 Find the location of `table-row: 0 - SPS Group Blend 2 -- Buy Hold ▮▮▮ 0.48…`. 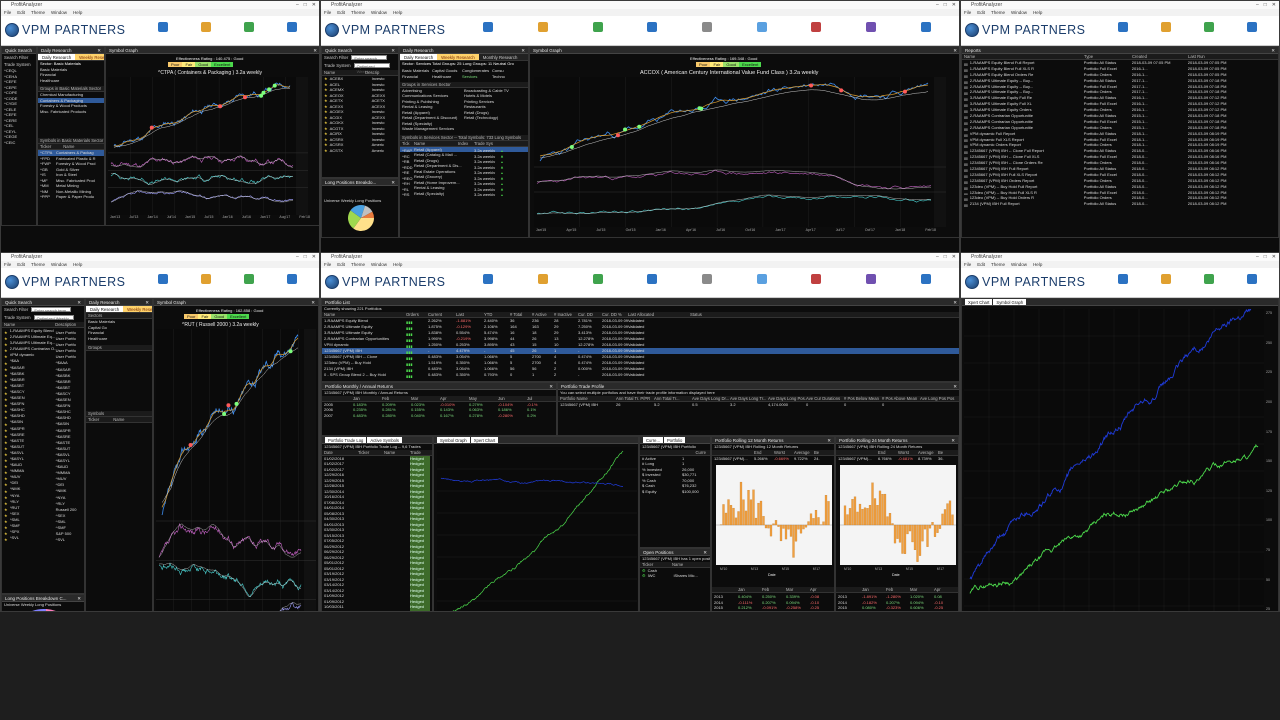

table-row: 0 - SPS Group Blend 2 -- Buy Hold ▮▮▮ 0.48… is located at coordinates (640, 375).